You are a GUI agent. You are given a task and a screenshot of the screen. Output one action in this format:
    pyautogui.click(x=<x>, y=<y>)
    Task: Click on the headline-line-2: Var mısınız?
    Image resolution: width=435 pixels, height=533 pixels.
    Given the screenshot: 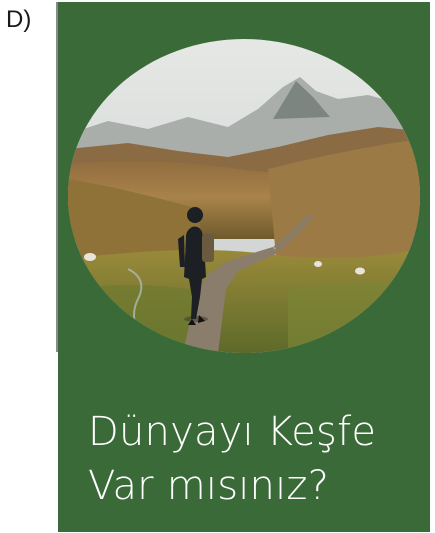 What is the action you would take?
    pyautogui.click(x=209, y=486)
    